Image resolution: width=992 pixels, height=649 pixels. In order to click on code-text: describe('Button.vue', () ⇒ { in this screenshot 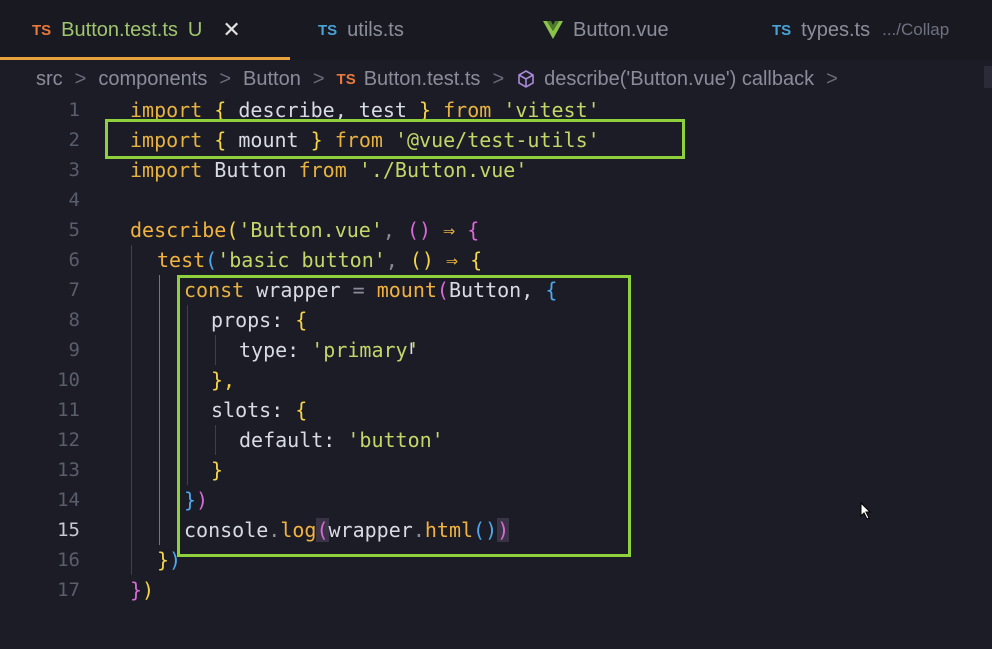, I will do `click(304, 230)`.